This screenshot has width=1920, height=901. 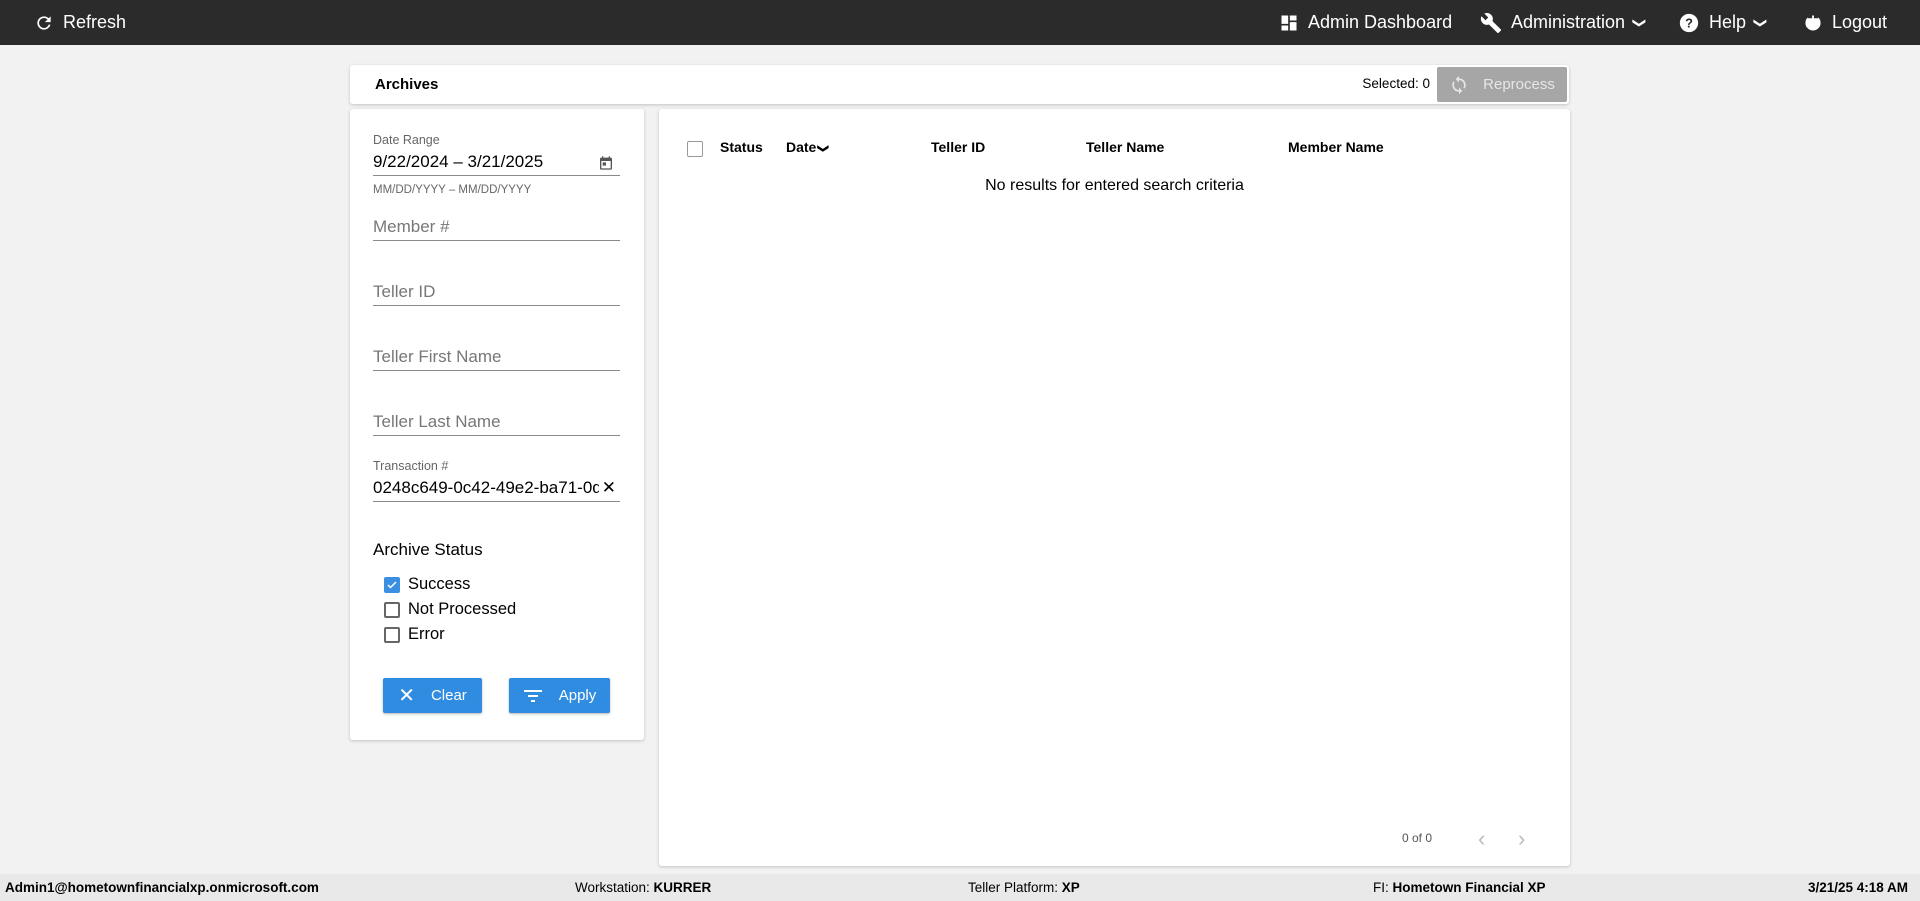 I want to click on fi-label: FI:, so click(x=1381, y=887).